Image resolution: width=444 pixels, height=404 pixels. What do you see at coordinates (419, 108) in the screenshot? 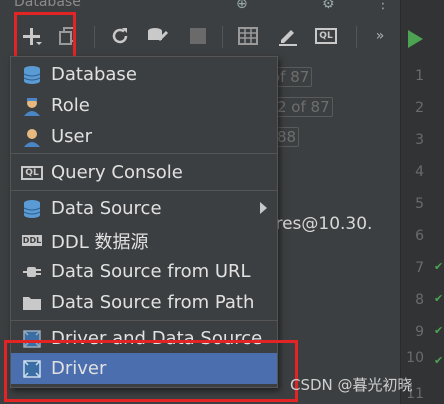
I see `line-number: 2` at bounding box center [419, 108].